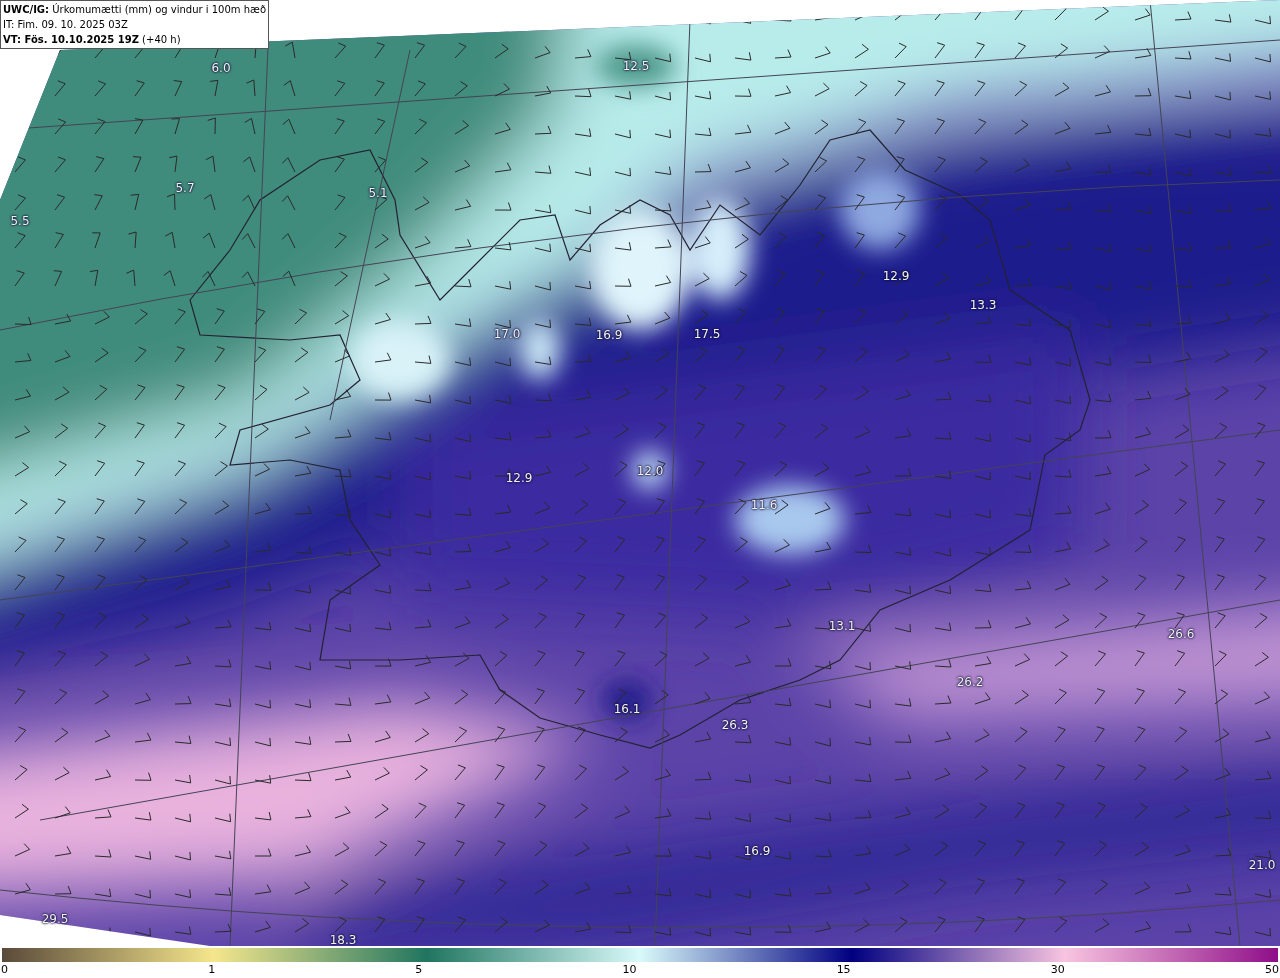  What do you see at coordinates (842, 626) in the screenshot?
I see `map-value-label: 13.1` at bounding box center [842, 626].